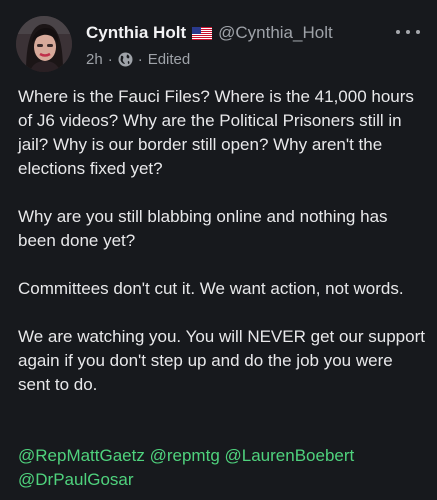  I want to click on mention-link: @repmtg, so click(185, 455).